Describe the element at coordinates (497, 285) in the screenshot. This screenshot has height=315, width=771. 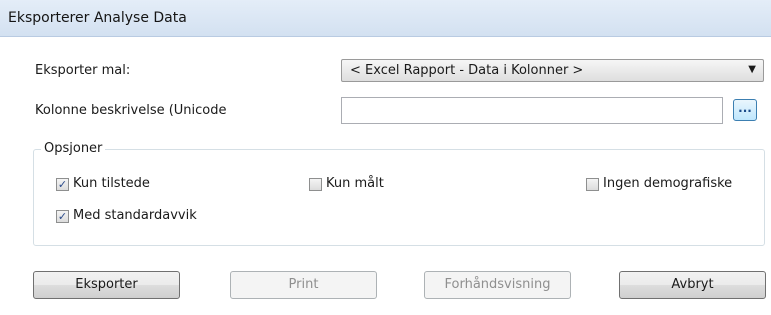
I see `preview-button: Forhåndsvisning` at that location.